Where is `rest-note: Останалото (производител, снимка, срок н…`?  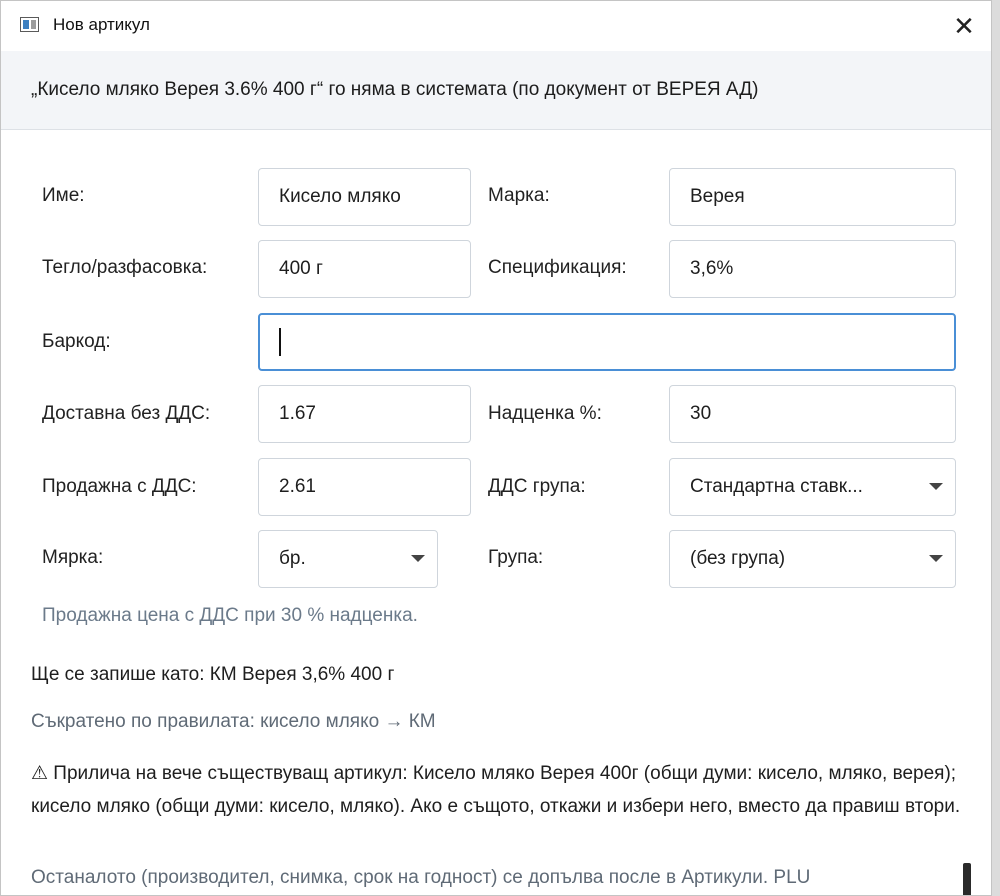 rest-note: Останалото (производител, снимка, срок н… is located at coordinates (421, 877).